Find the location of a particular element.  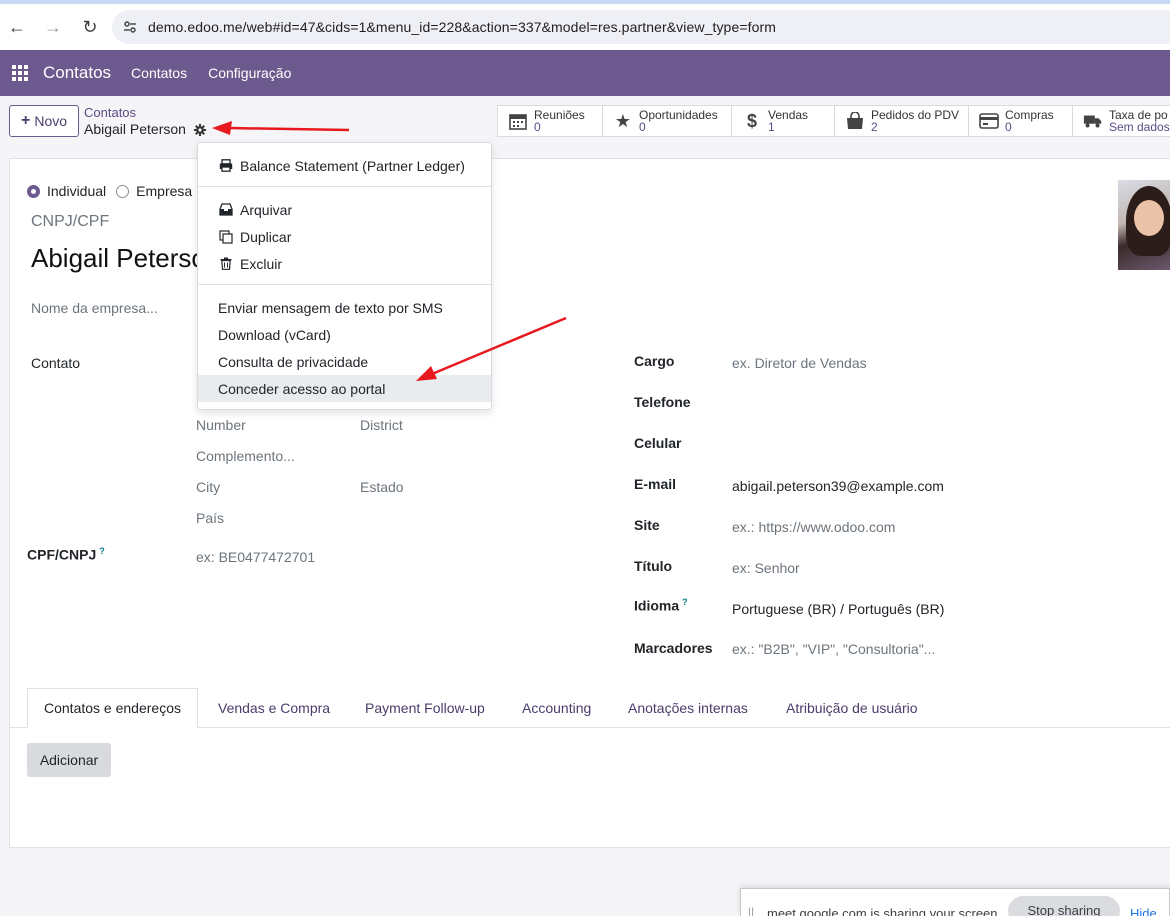

hide-button: Hide is located at coordinates (1143, 911).